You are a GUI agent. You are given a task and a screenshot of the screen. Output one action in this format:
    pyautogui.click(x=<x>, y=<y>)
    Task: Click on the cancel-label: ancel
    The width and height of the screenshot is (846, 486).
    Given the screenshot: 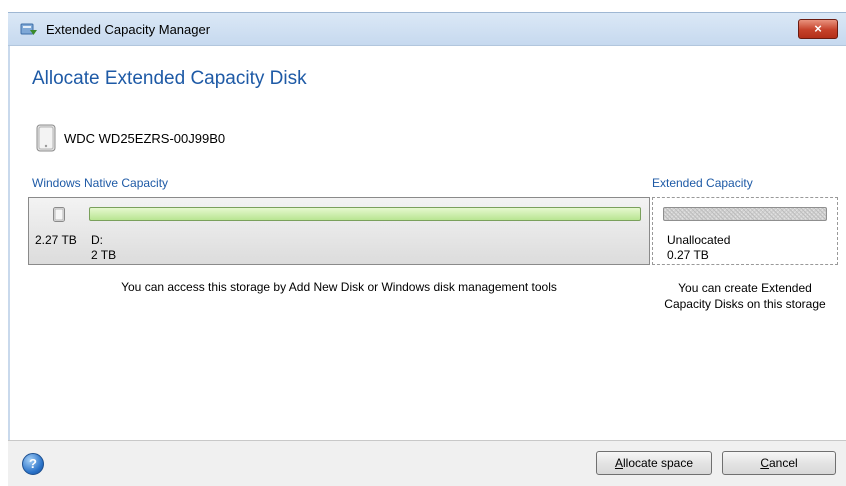 What is the action you would take?
    pyautogui.click(x=783, y=463)
    